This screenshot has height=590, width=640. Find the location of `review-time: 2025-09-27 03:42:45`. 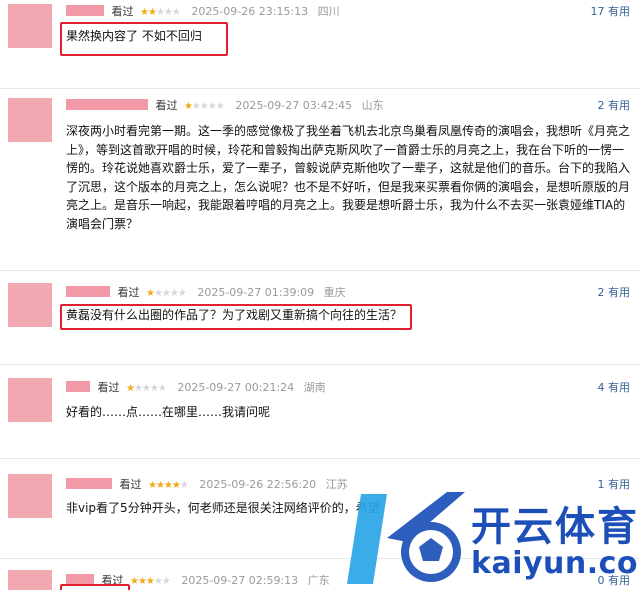

review-time: 2025-09-27 03:42:45 is located at coordinates (294, 105).